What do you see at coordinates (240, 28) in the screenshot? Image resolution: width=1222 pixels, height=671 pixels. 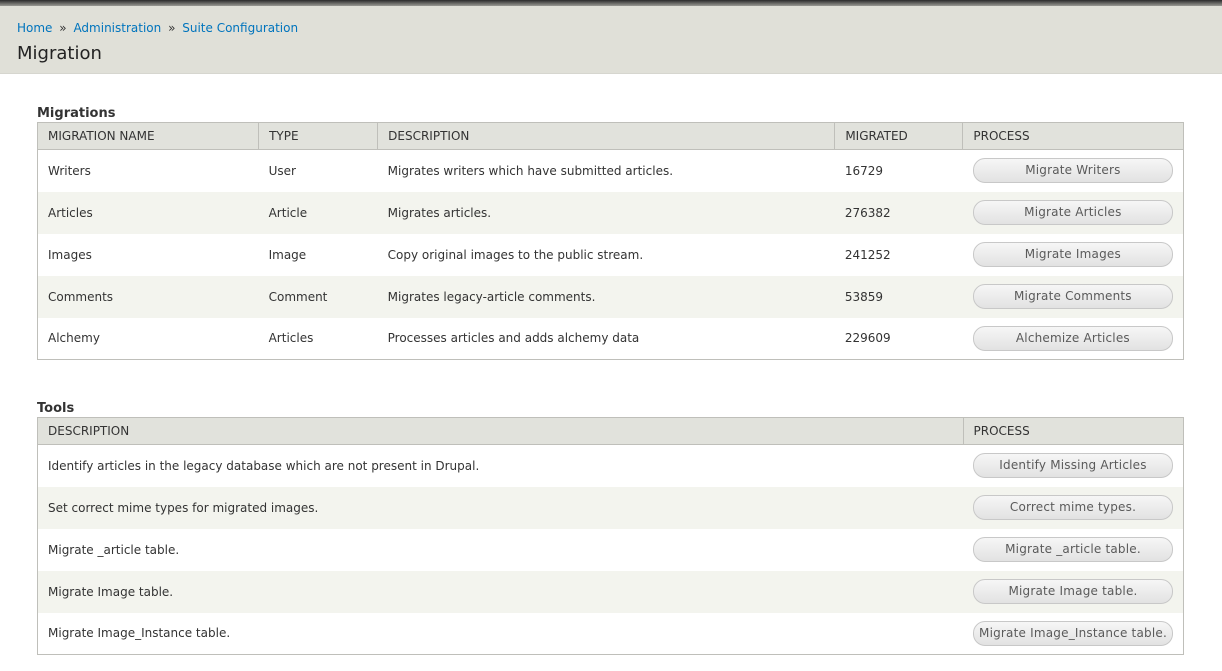 I see `breadcrumb-suite-configuration-link: Suite Configuration` at bounding box center [240, 28].